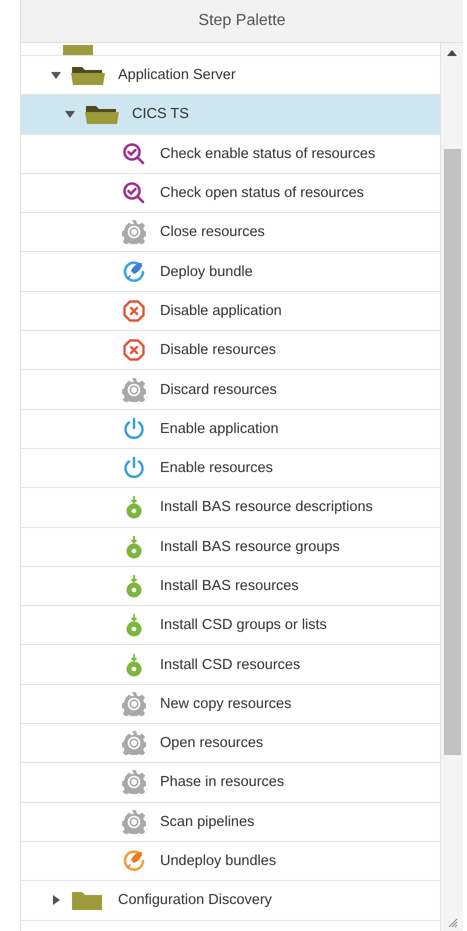  I want to click on step-item: Check enable status of resources, so click(230, 154).